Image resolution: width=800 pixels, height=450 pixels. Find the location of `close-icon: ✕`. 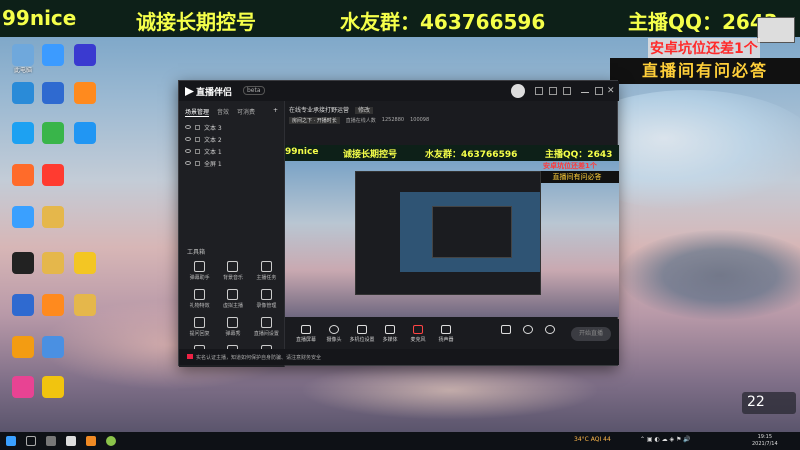

close-icon: ✕ is located at coordinates (611, 91).